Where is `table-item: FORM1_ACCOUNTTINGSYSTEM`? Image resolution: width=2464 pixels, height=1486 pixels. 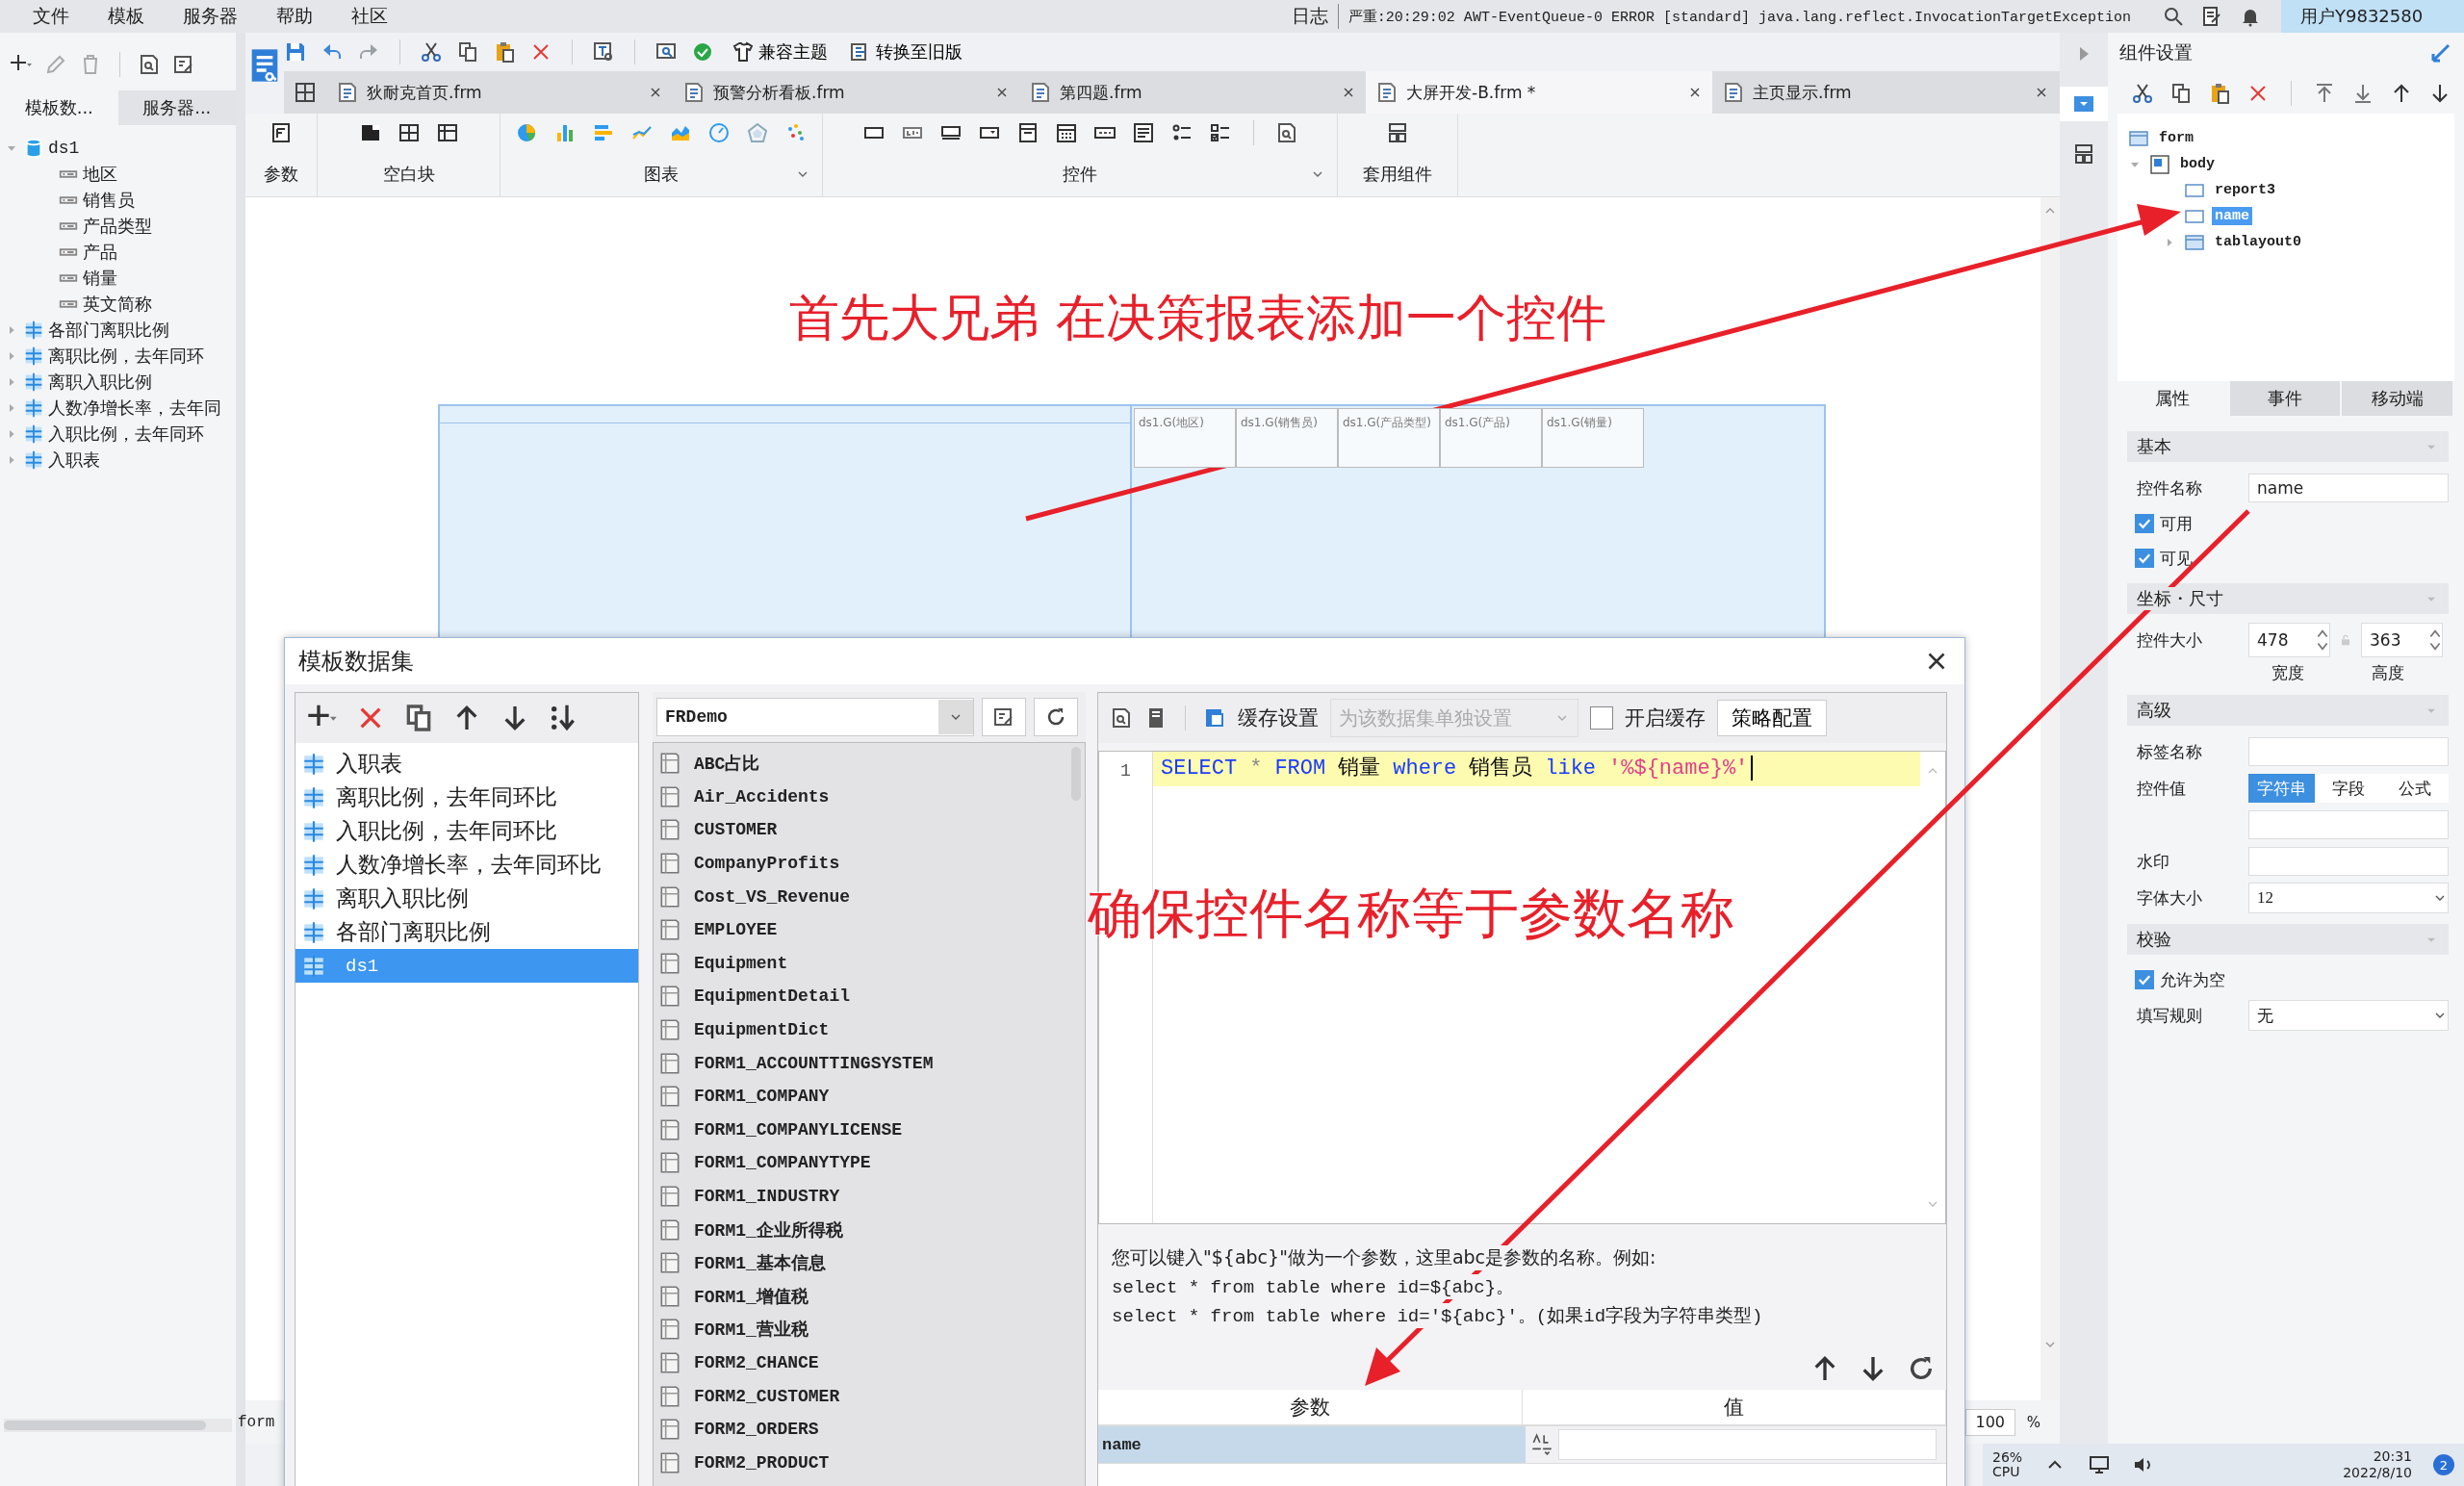 table-item: FORM1_ACCOUNTTINGSYSTEM is located at coordinates (814, 1063).